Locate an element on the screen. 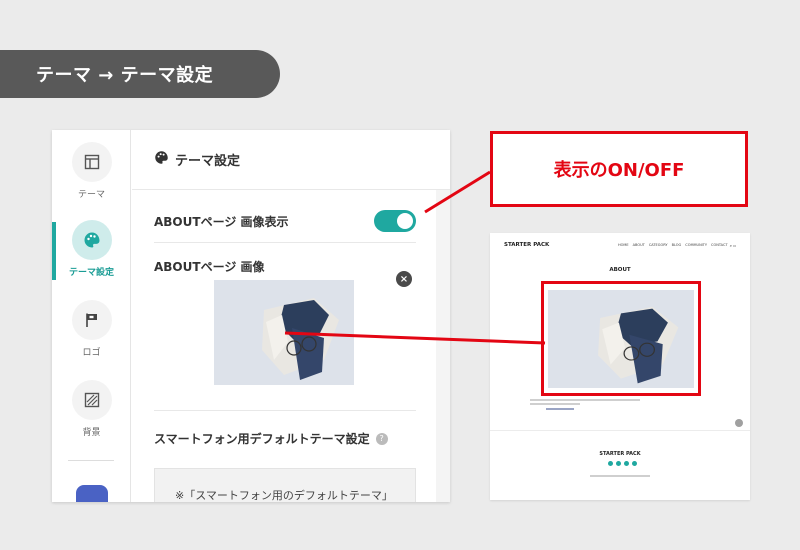 The image size is (800, 550). about-image-display-toggle is located at coordinates (395, 221).